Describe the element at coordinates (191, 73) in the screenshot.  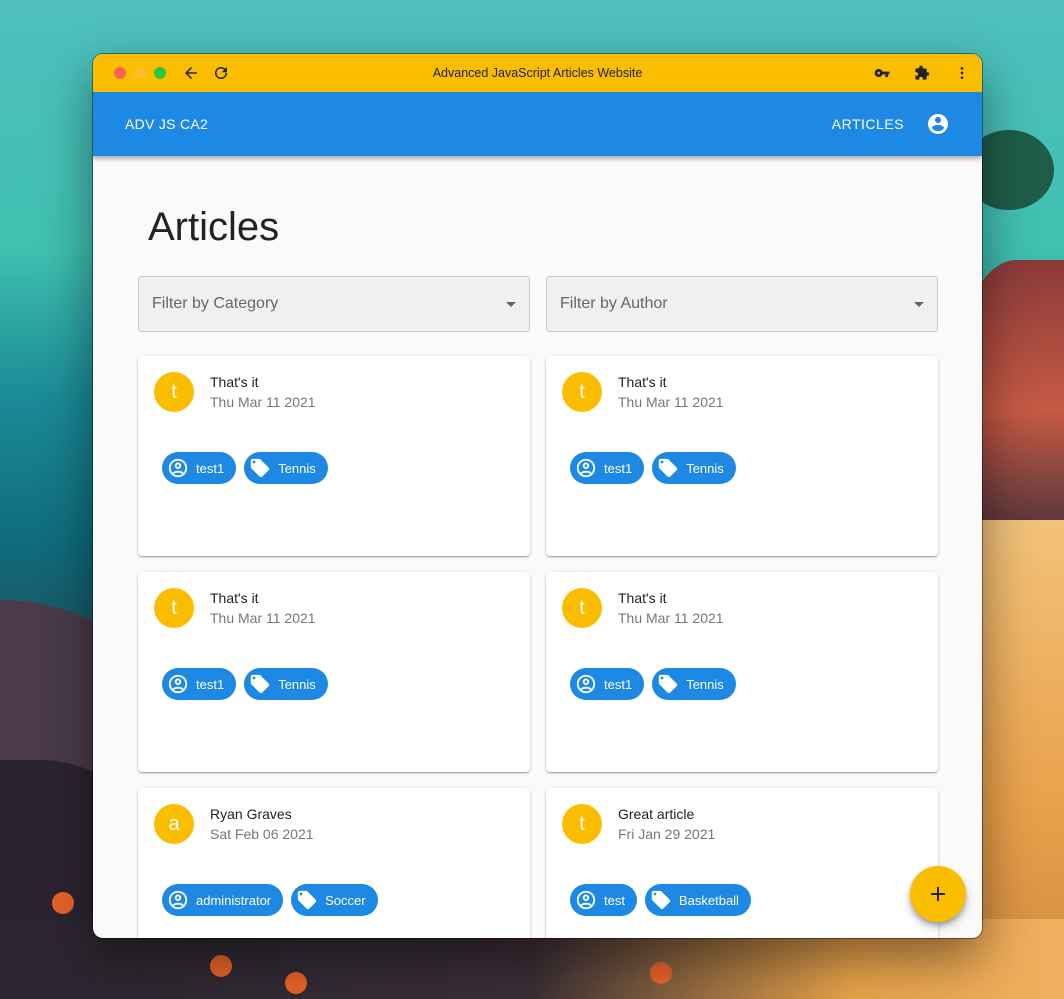
I see `arrow-back-icon` at that location.